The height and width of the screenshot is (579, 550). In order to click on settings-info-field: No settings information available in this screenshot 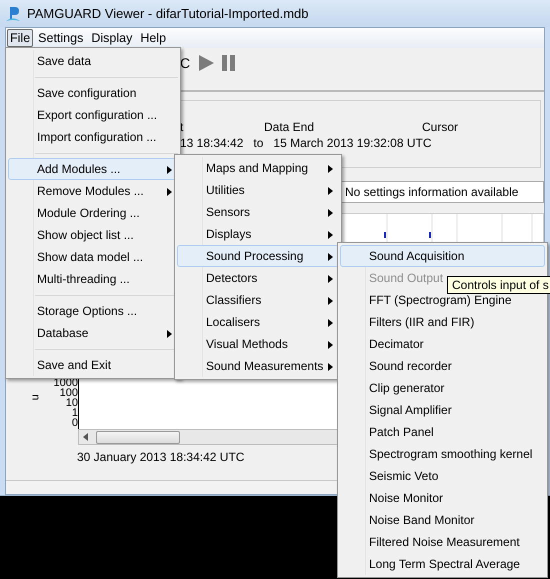, I will do `click(442, 192)`.